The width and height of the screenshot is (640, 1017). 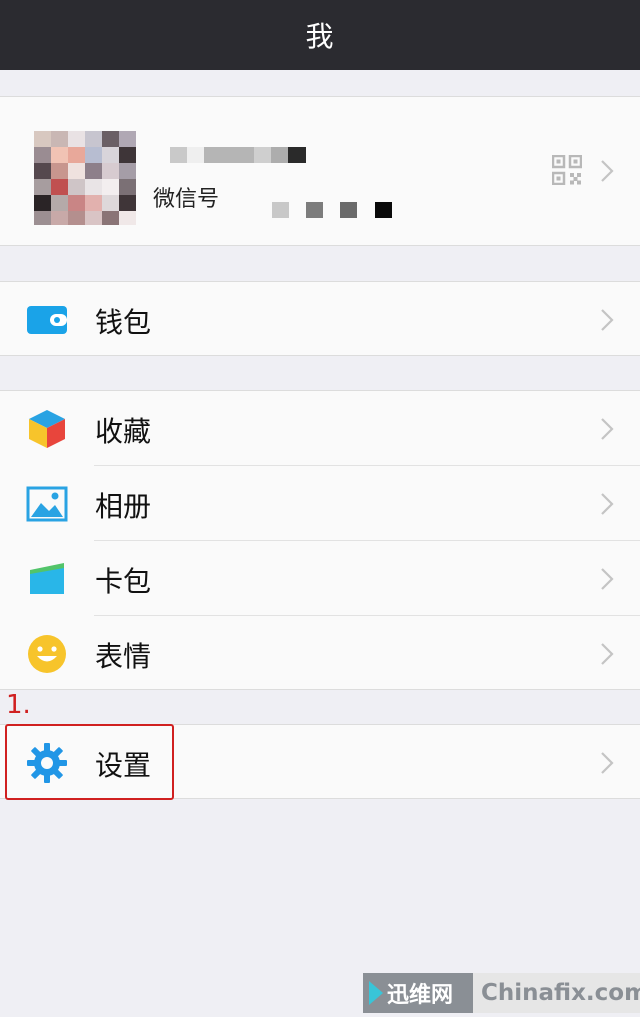 I want to click on wallet-group: 钱包, so click(x=320, y=318).